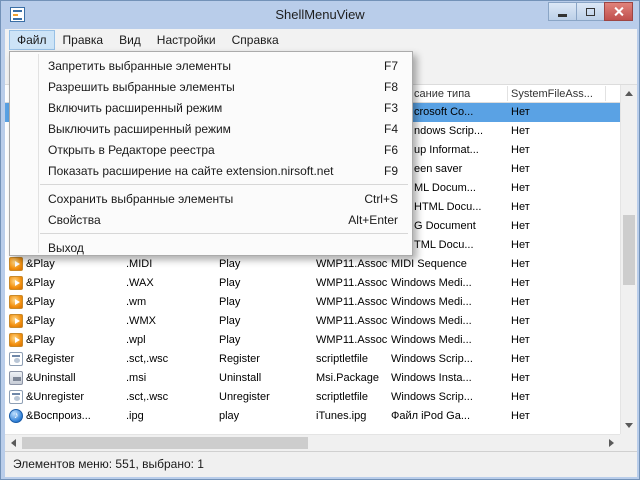 The height and width of the screenshot is (480, 640). I want to click on menu-item-shortcut: Alt+Enter, so click(373, 219).